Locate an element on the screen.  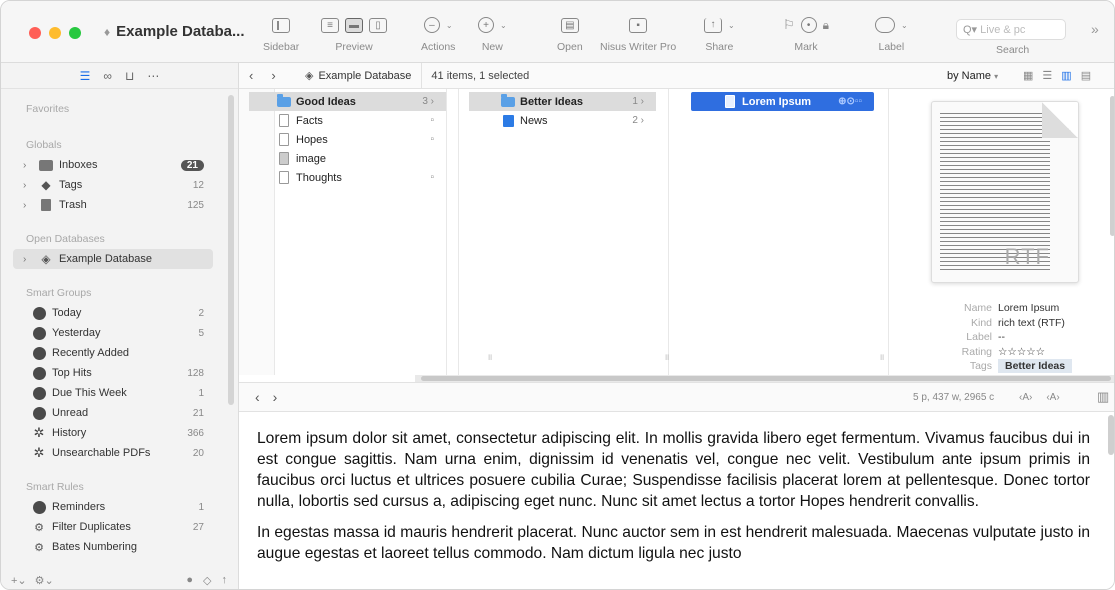
list-item-facts: Facts ▫ is located at coordinates (360, 120).